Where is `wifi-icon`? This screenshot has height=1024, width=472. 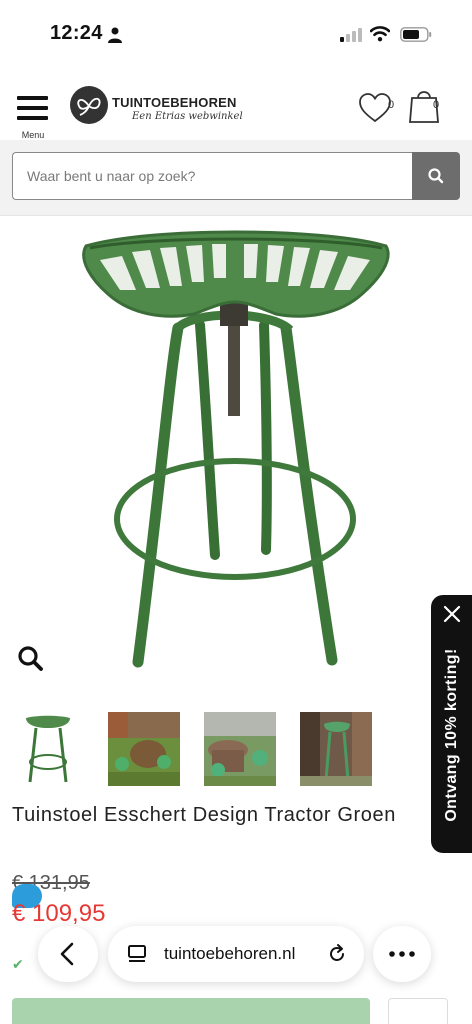
wifi-icon is located at coordinates (380, 34).